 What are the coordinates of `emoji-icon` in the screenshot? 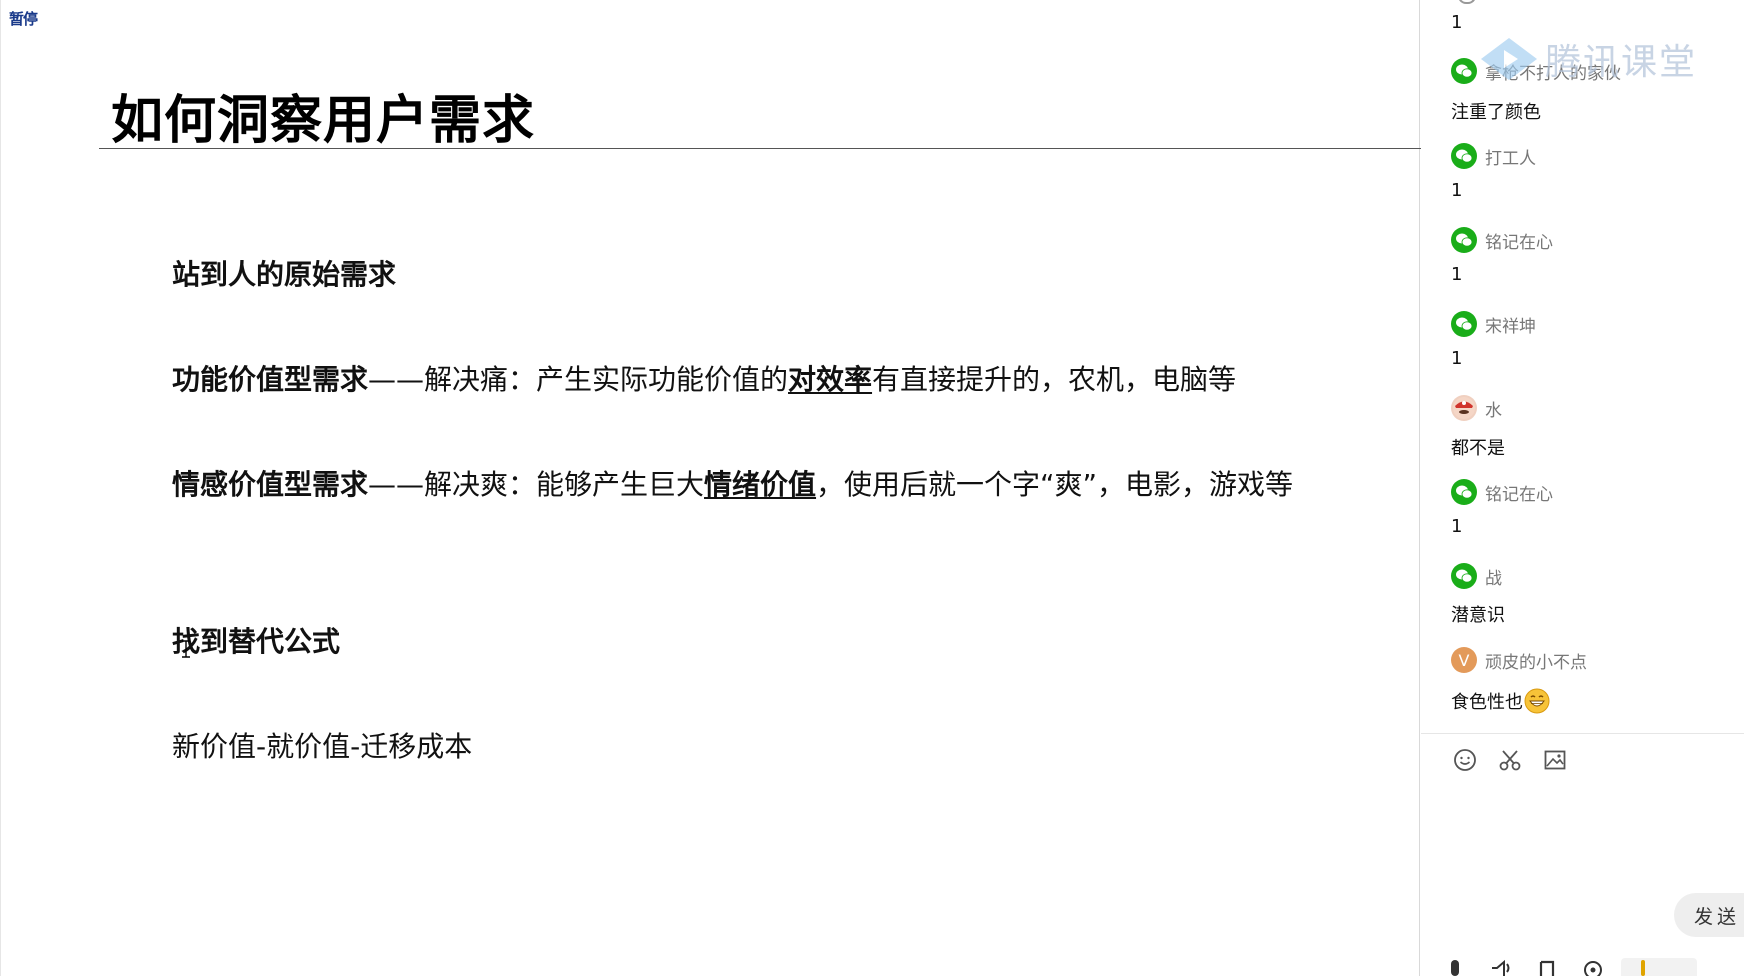 It's located at (1465, 760).